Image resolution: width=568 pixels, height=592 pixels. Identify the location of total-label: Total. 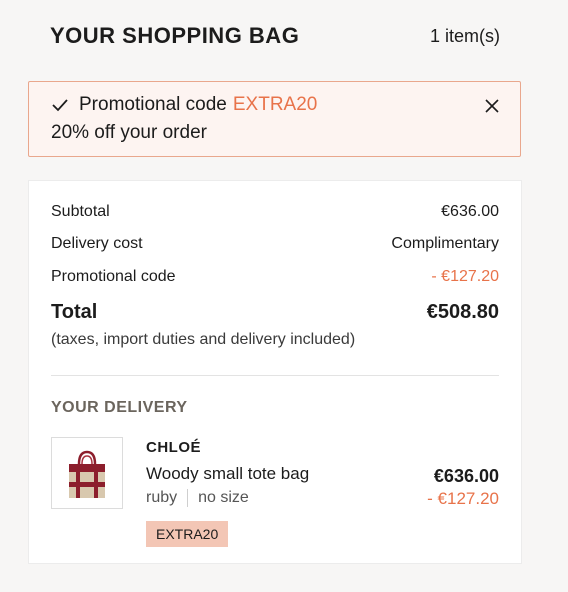
(74, 312).